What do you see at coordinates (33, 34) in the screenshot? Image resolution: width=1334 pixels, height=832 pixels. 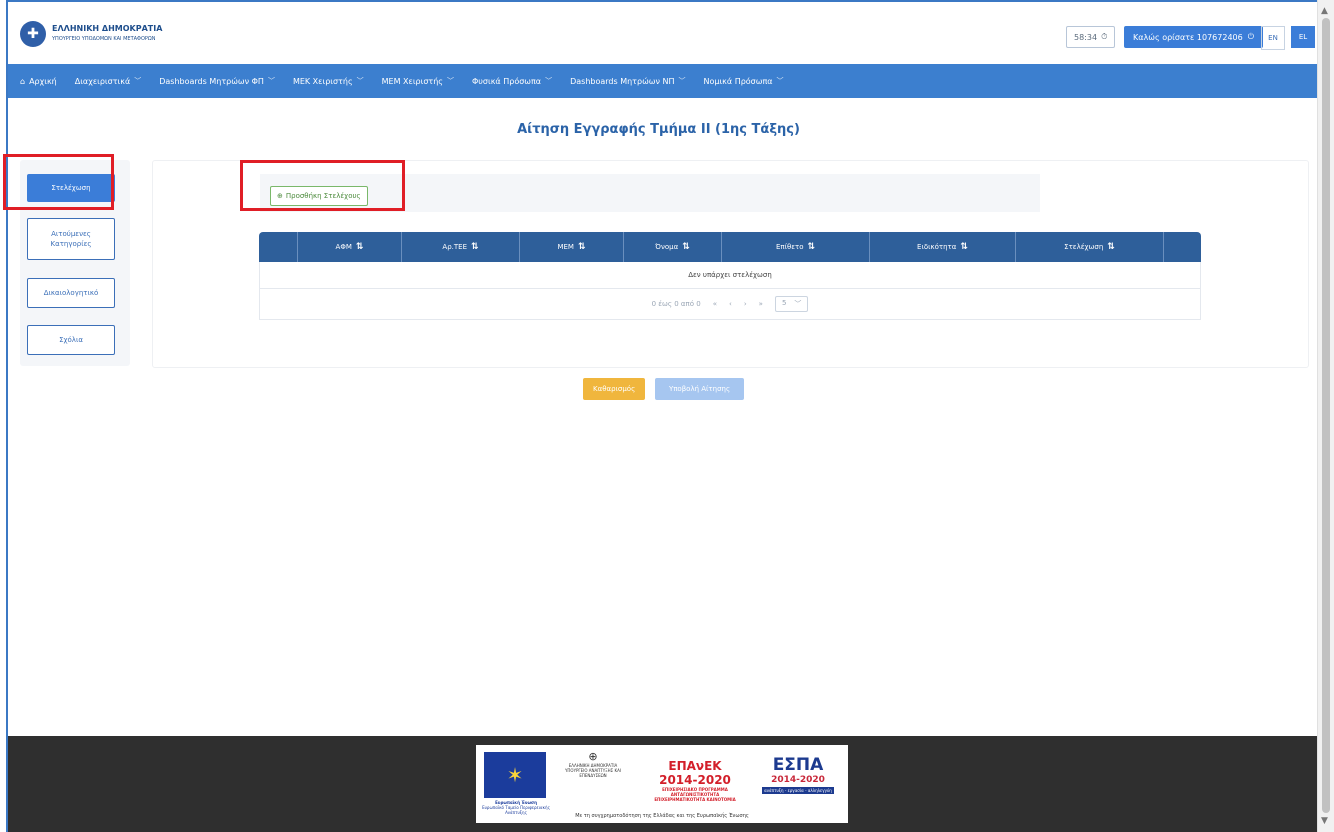 I see `greek-emblem-icon: ✚` at bounding box center [33, 34].